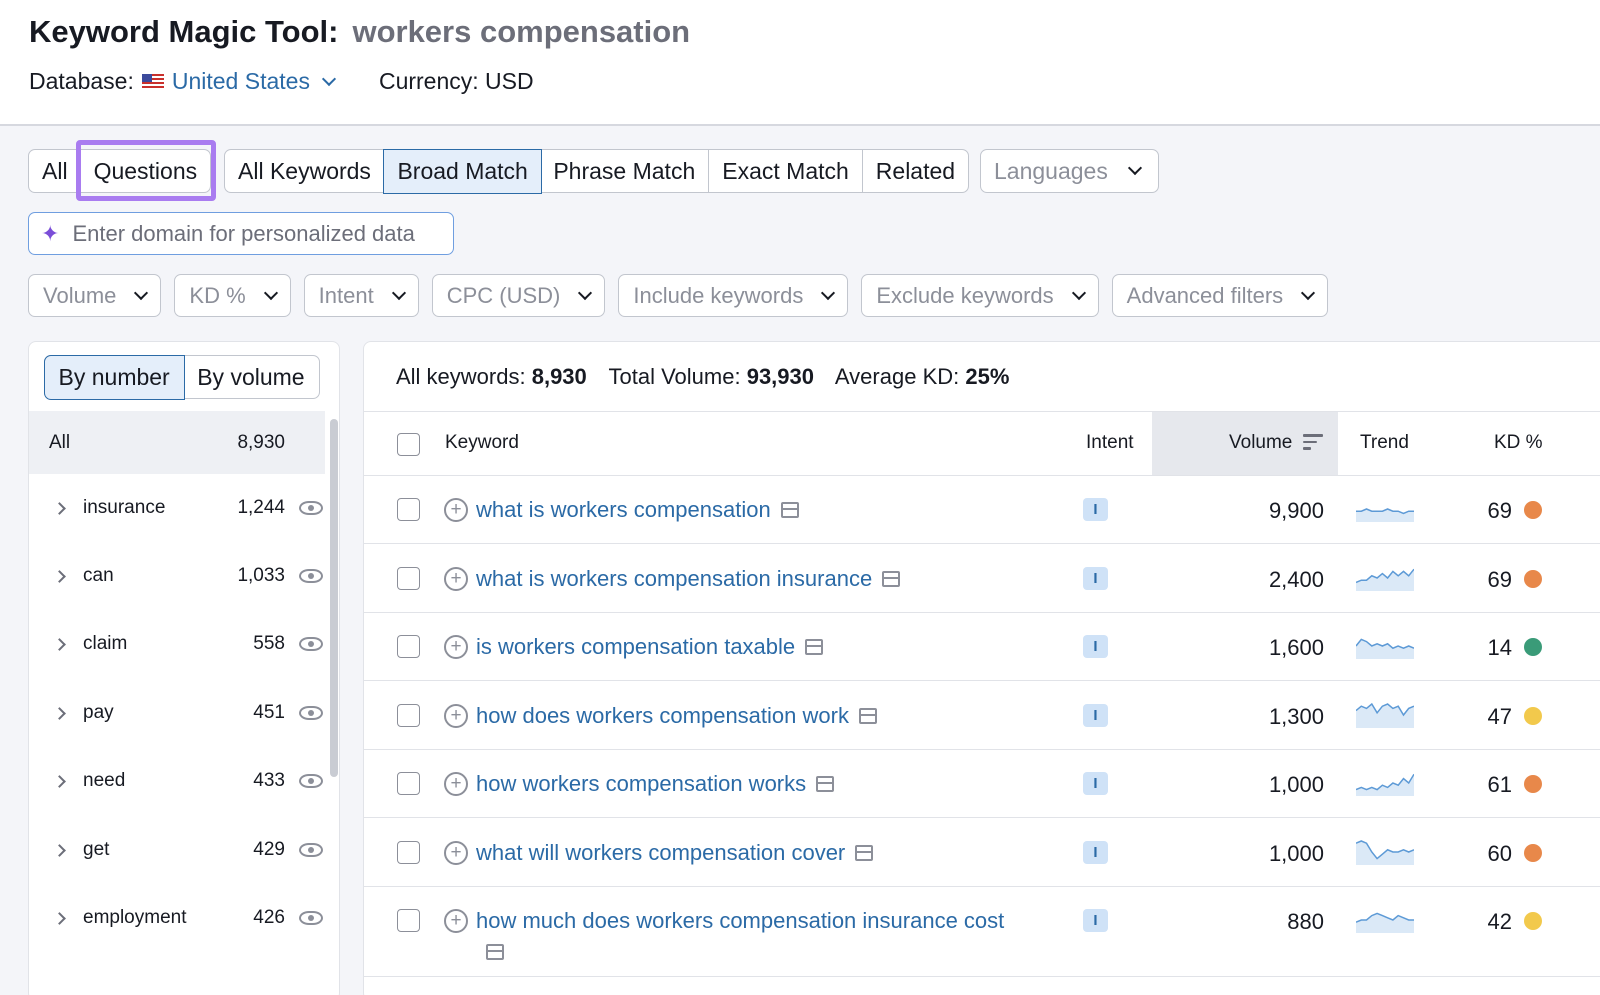  Describe the element at coordinates (177, 442) in the screenshot. I see `group-all: All 8,930` at that location.